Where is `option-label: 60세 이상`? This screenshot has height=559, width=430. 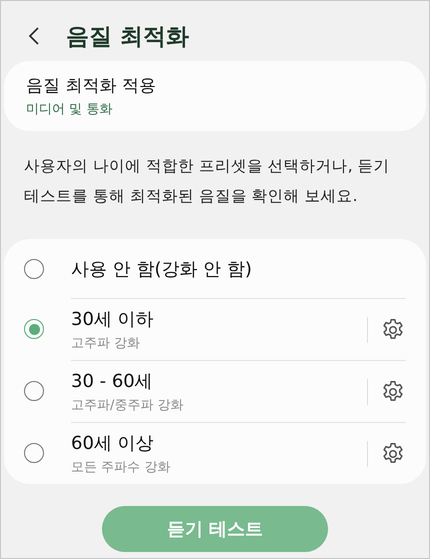 option-label: 60세 이상 is located at coordinates (113, 443).